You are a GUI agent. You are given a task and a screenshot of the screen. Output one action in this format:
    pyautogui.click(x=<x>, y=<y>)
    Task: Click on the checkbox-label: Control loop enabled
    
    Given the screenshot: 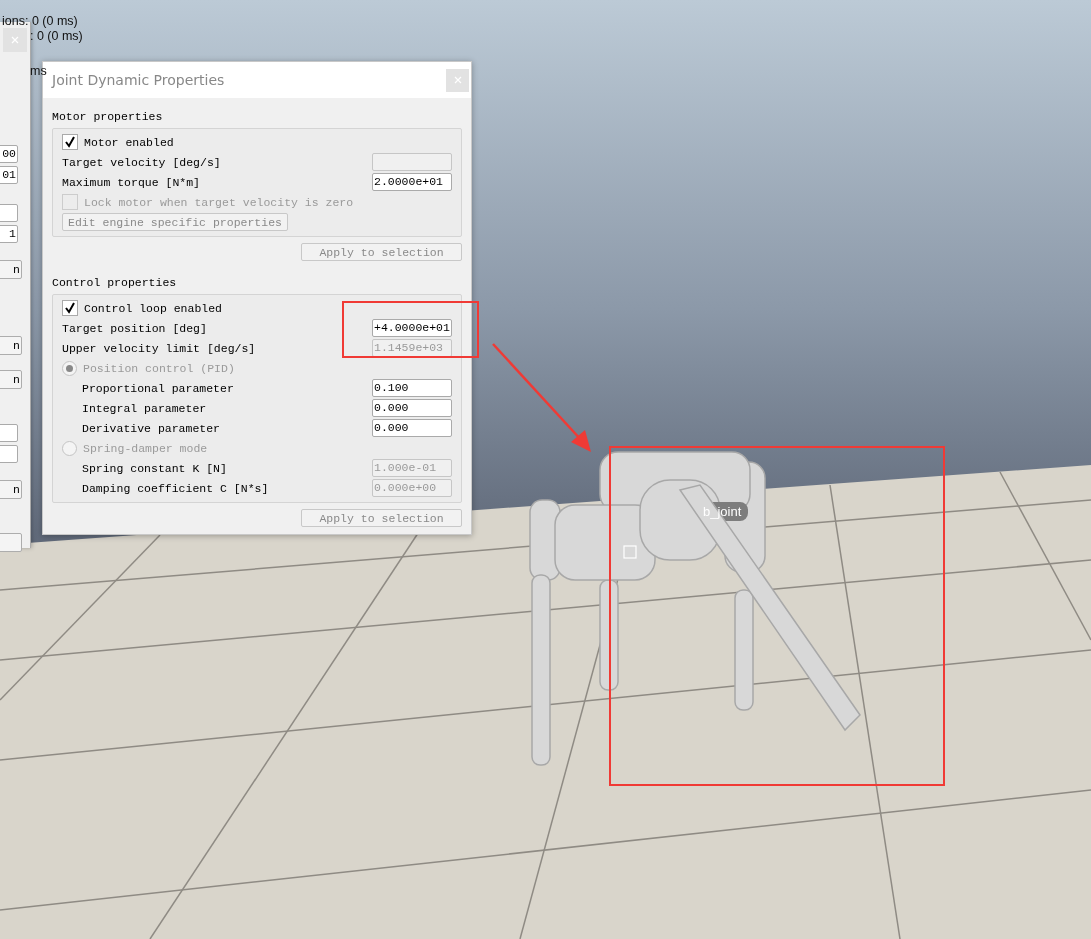 What is the action you would take?
    pyautogui.click(x=153, y=308)
    